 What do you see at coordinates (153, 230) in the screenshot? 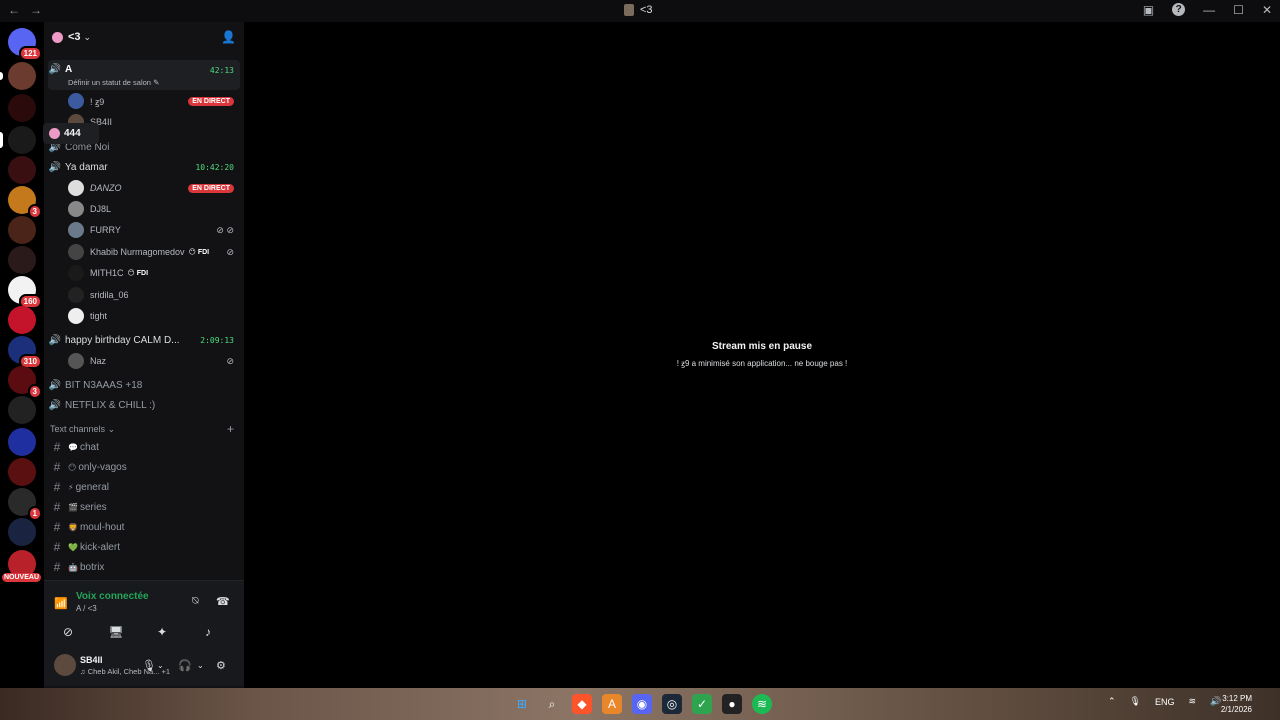
I see `voice-user: FURRY ⊘ ⊘` at bounding box center [153, 230].